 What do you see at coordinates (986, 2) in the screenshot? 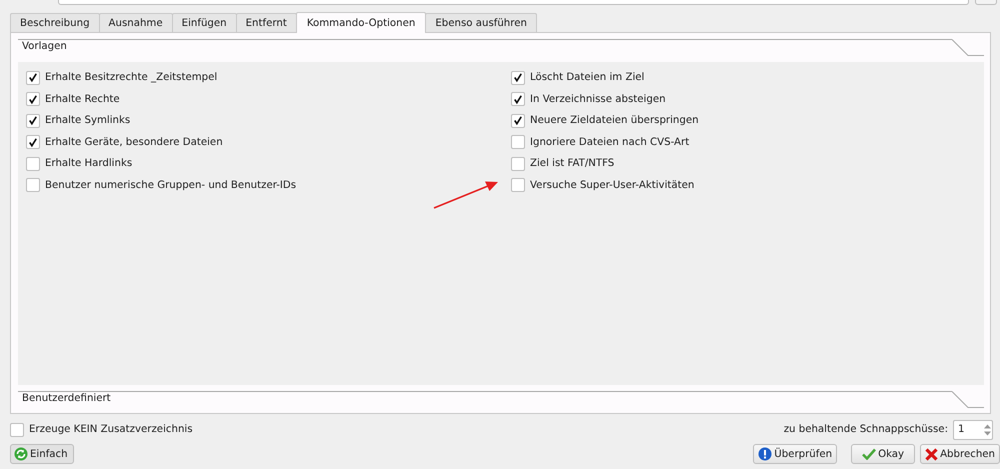
I see `small-button` at bounding box center [986, 2].